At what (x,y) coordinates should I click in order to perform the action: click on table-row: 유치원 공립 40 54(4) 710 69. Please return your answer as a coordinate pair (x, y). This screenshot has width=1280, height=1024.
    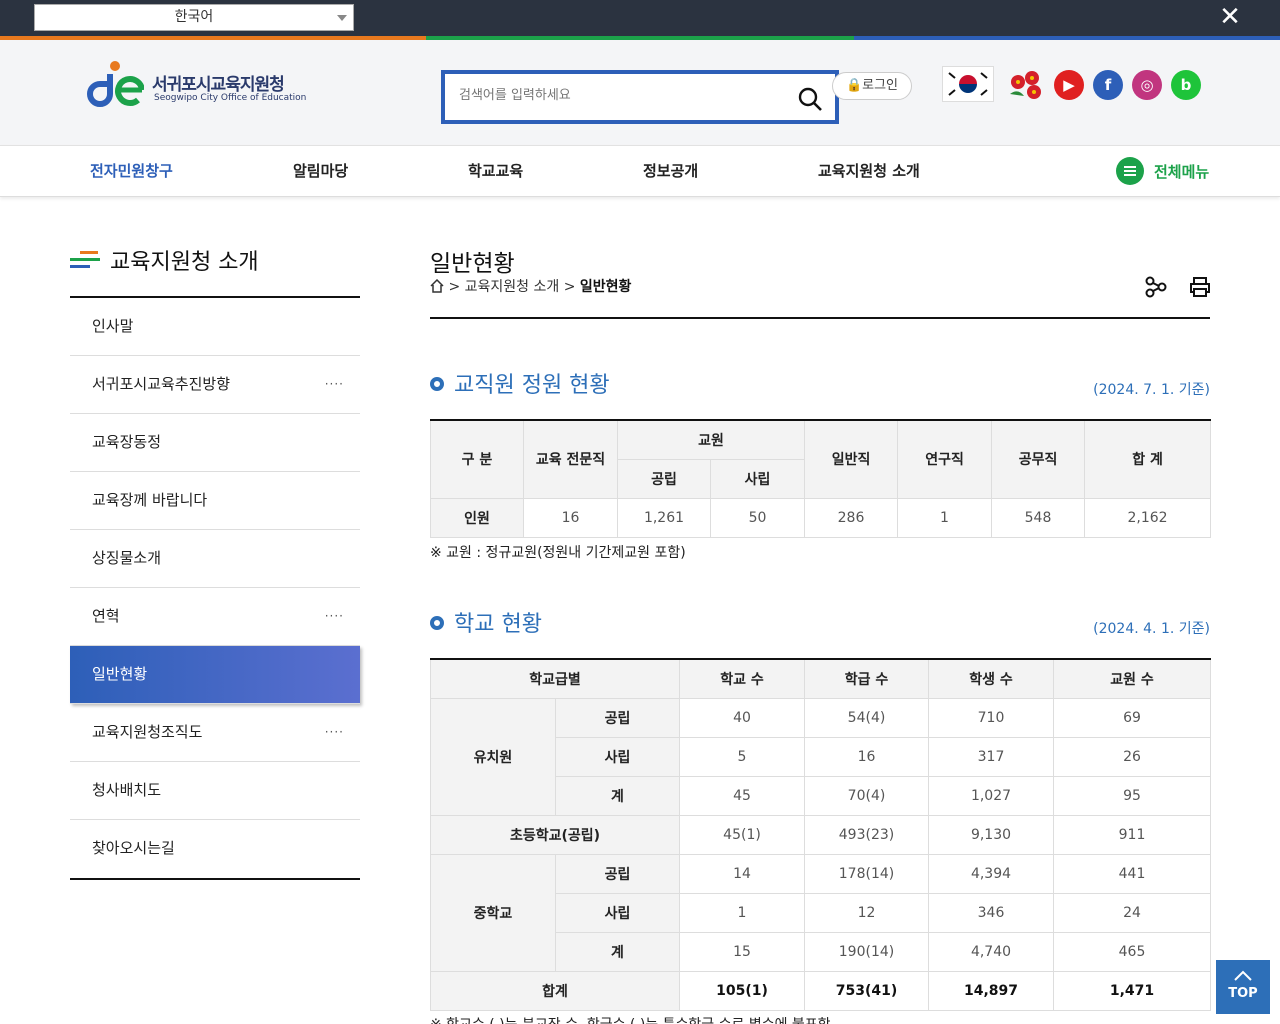
    Looking at the image, I should click on (820, 756).